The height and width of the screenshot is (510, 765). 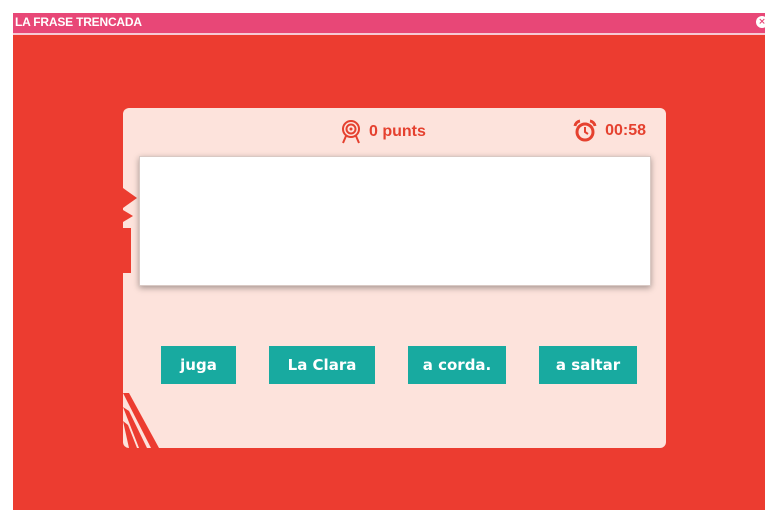 I want to click on alarm-clock-icon, so click(x=585, y=130).